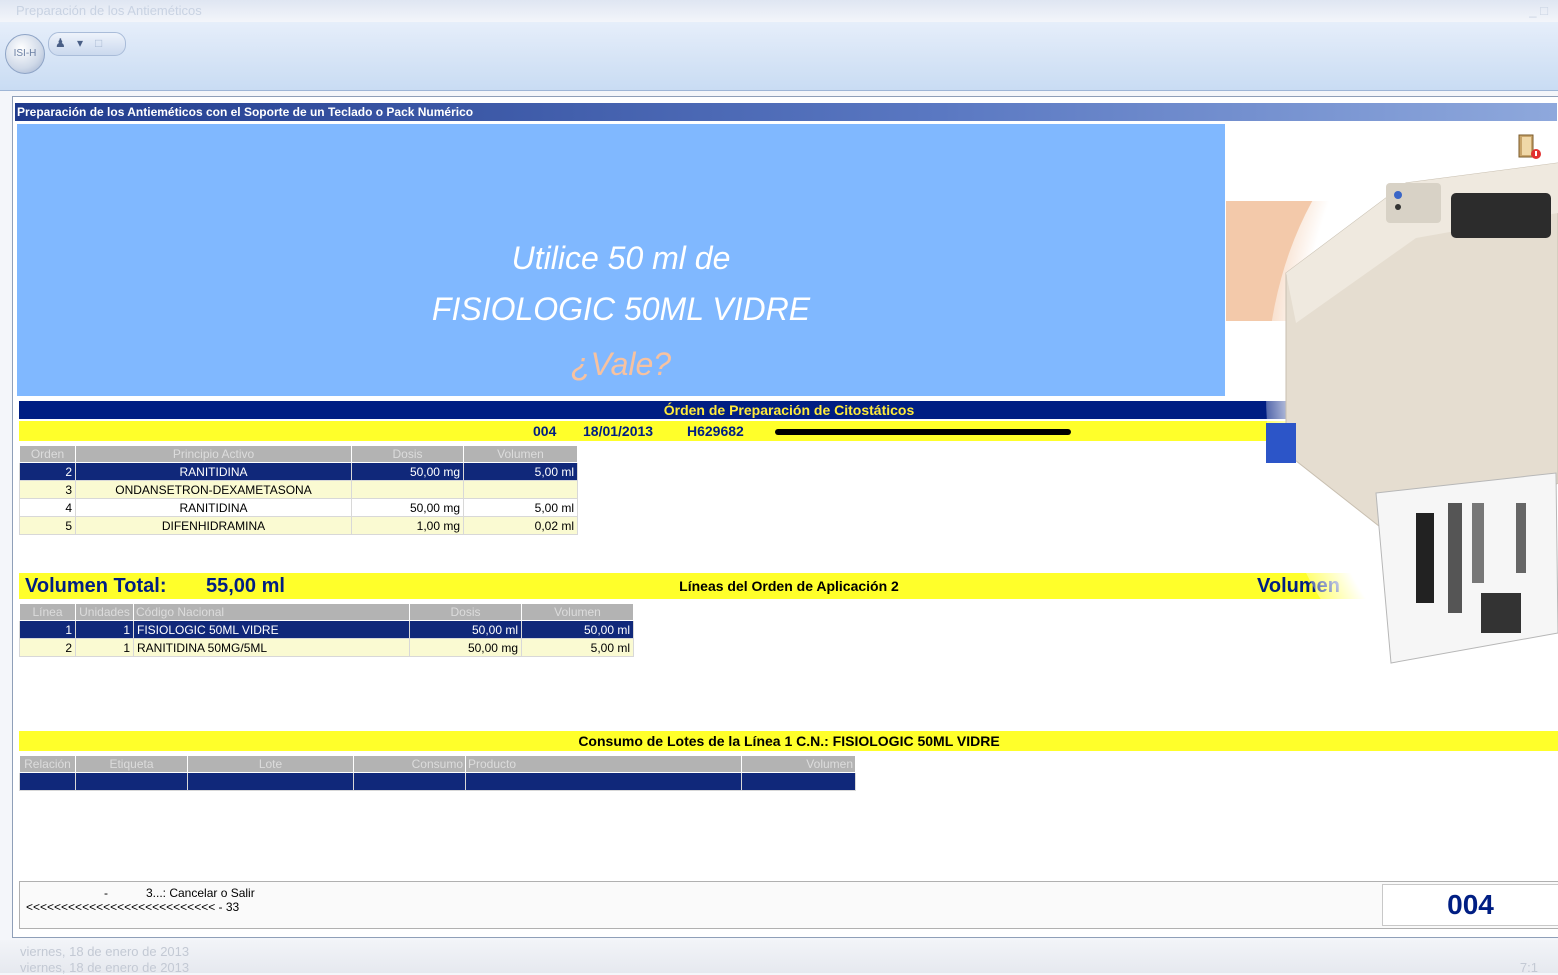 The width and height of the screenshot is (1558, 975). I want to click on ribbon: ISI-H ♟ ▾ □, so click(779, 56).